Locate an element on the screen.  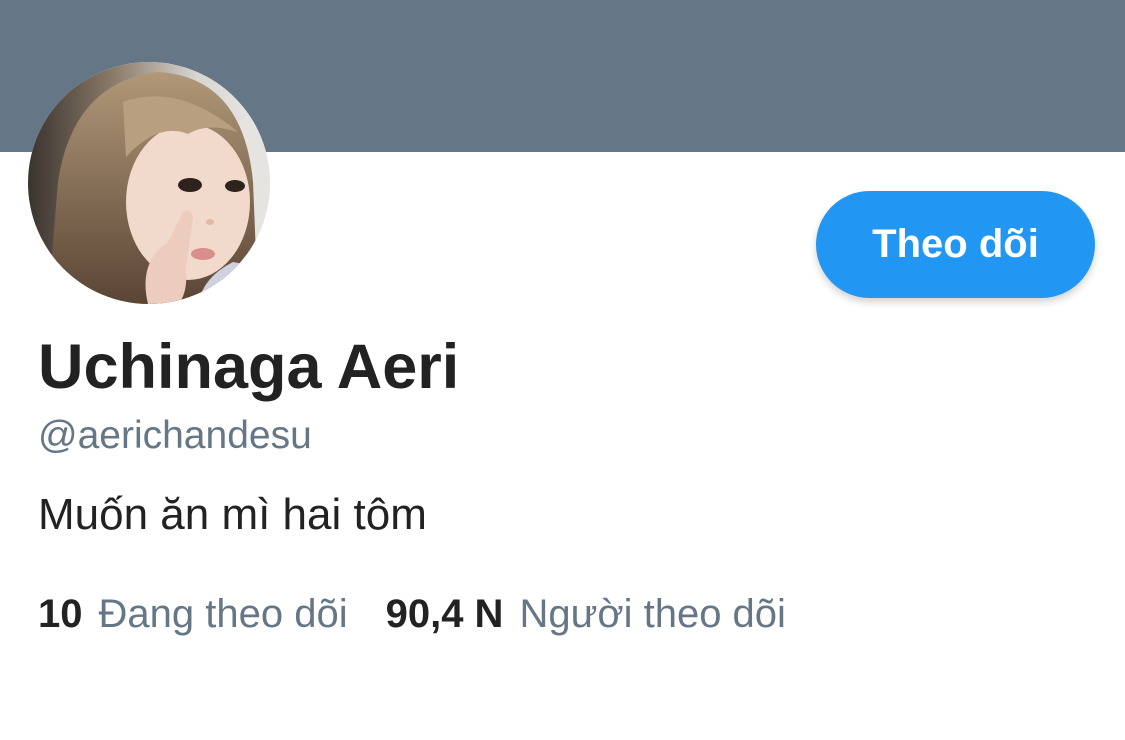
avatar is located at coordinates (149, 183).